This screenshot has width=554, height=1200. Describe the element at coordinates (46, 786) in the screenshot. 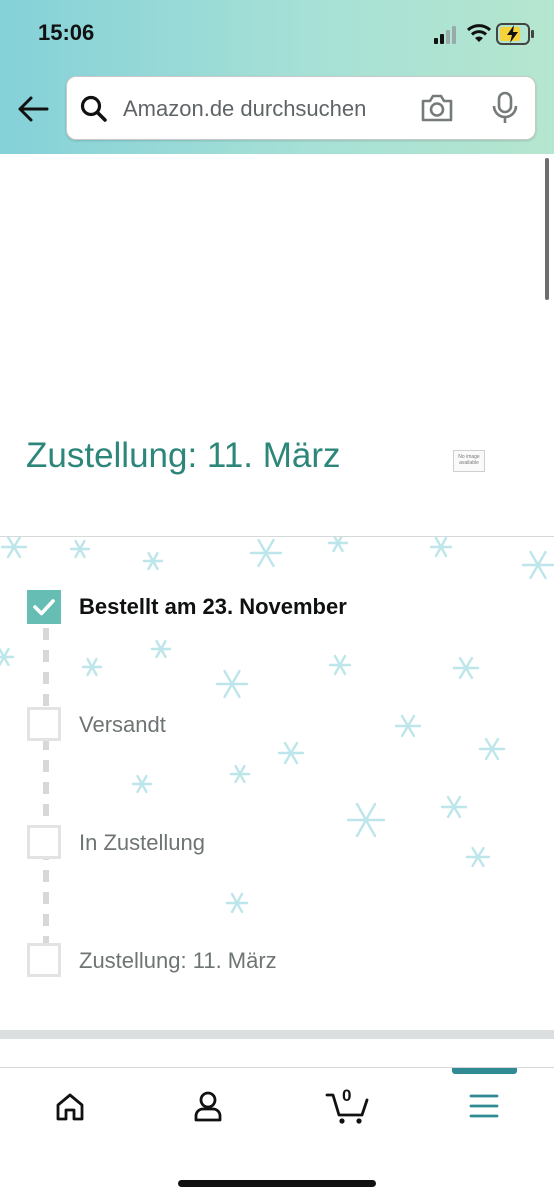

I see `timeline-connector` at that location.